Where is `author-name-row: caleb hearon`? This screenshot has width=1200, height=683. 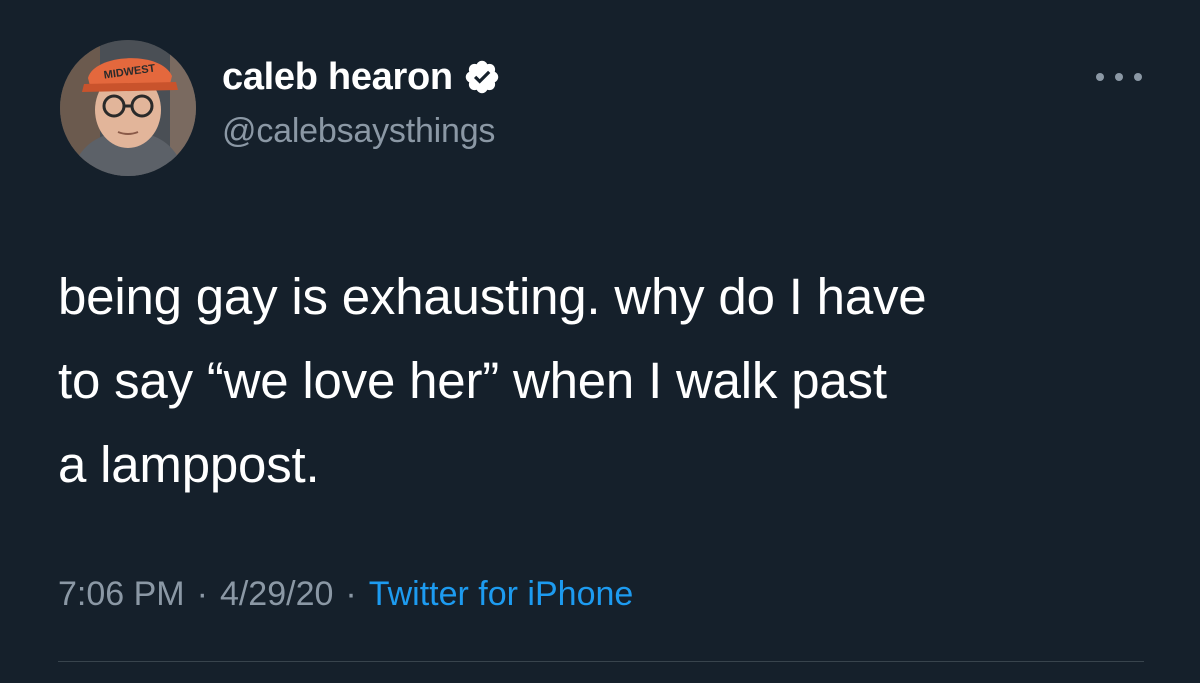
author-name-row: caleb hearon is located at coordinates (361, 77).